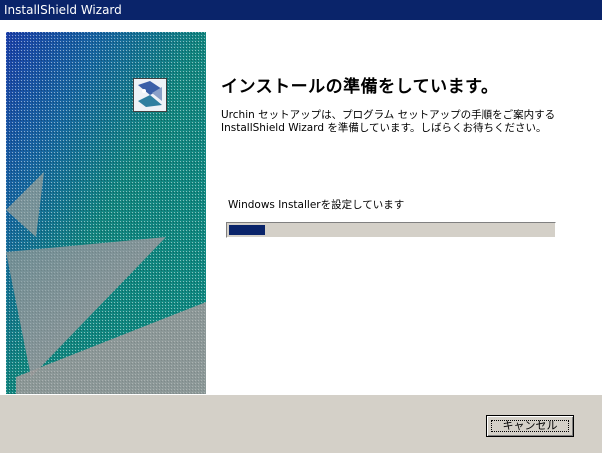 The width and height of the screenshot is (602, 453). I want to click on progress-bar, so click(391, 230).